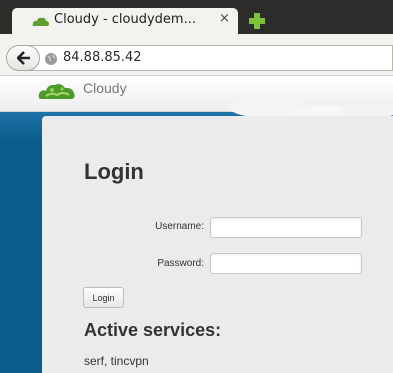 Image resolution: width=393 pixels, height=373 pixels. Describe the element at coordinates (105, 88) in the screenshot. I see `site-brand: Cloudy` at that location.